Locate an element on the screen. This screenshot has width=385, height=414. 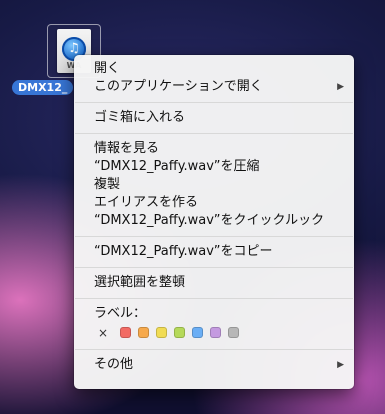
file-name-label: DMX12_ is located at coordinates (43, 87).